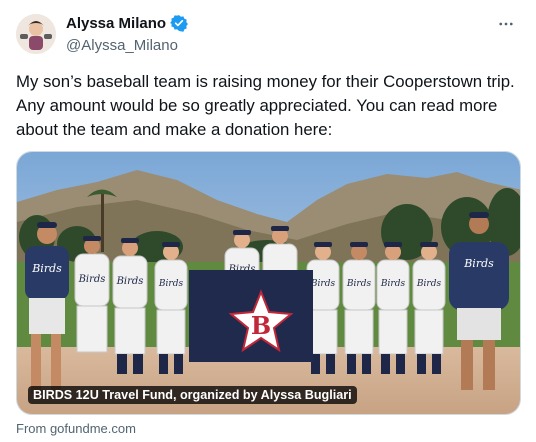 This screenshot has width=536, height=442. I want to click on author-handle: @Alyssa_Milano, so click(122, 45).